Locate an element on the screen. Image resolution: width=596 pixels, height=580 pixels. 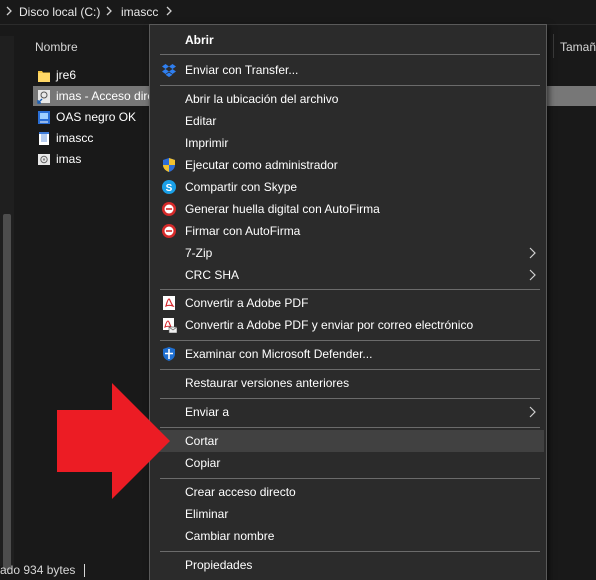
menu-item-label: Restaurar versiones anteriores is located at coordinates (267, 383).